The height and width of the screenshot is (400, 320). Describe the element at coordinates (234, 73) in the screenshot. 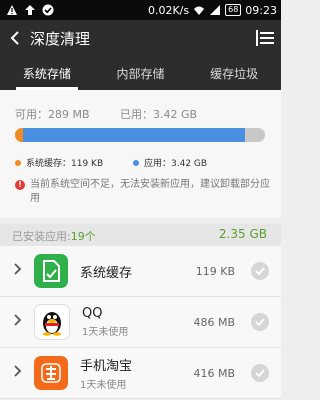

I see `tab-cache-junk: 缓存垃圾` at that location.